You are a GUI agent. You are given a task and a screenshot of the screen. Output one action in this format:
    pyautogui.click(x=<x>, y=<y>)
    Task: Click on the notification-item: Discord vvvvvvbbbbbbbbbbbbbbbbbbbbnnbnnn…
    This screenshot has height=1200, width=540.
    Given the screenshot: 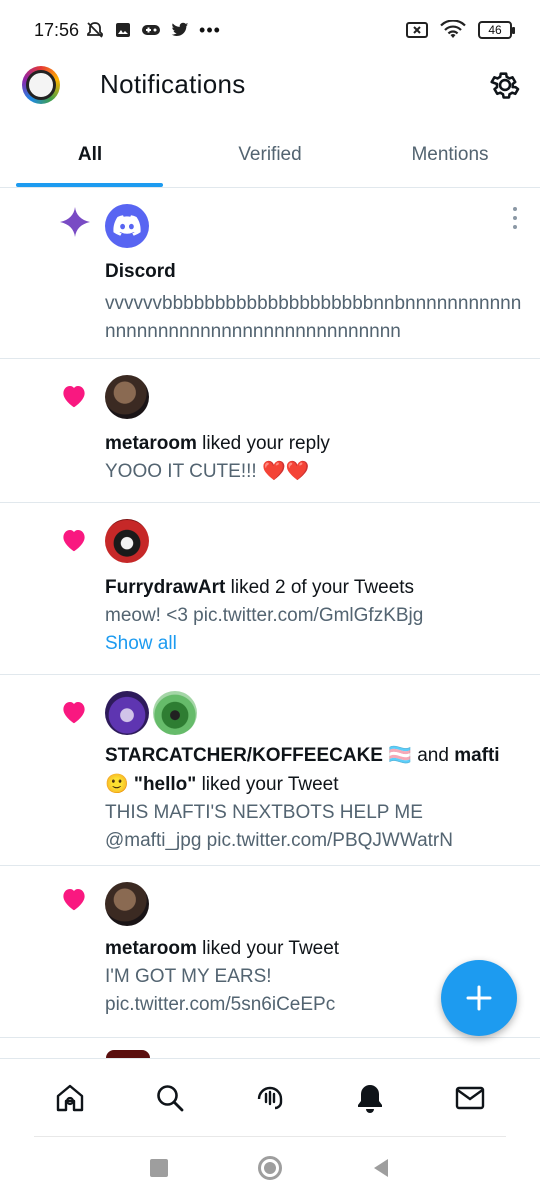 What is the action you would take?
    pyautogui.click(x=270, y=274)
    